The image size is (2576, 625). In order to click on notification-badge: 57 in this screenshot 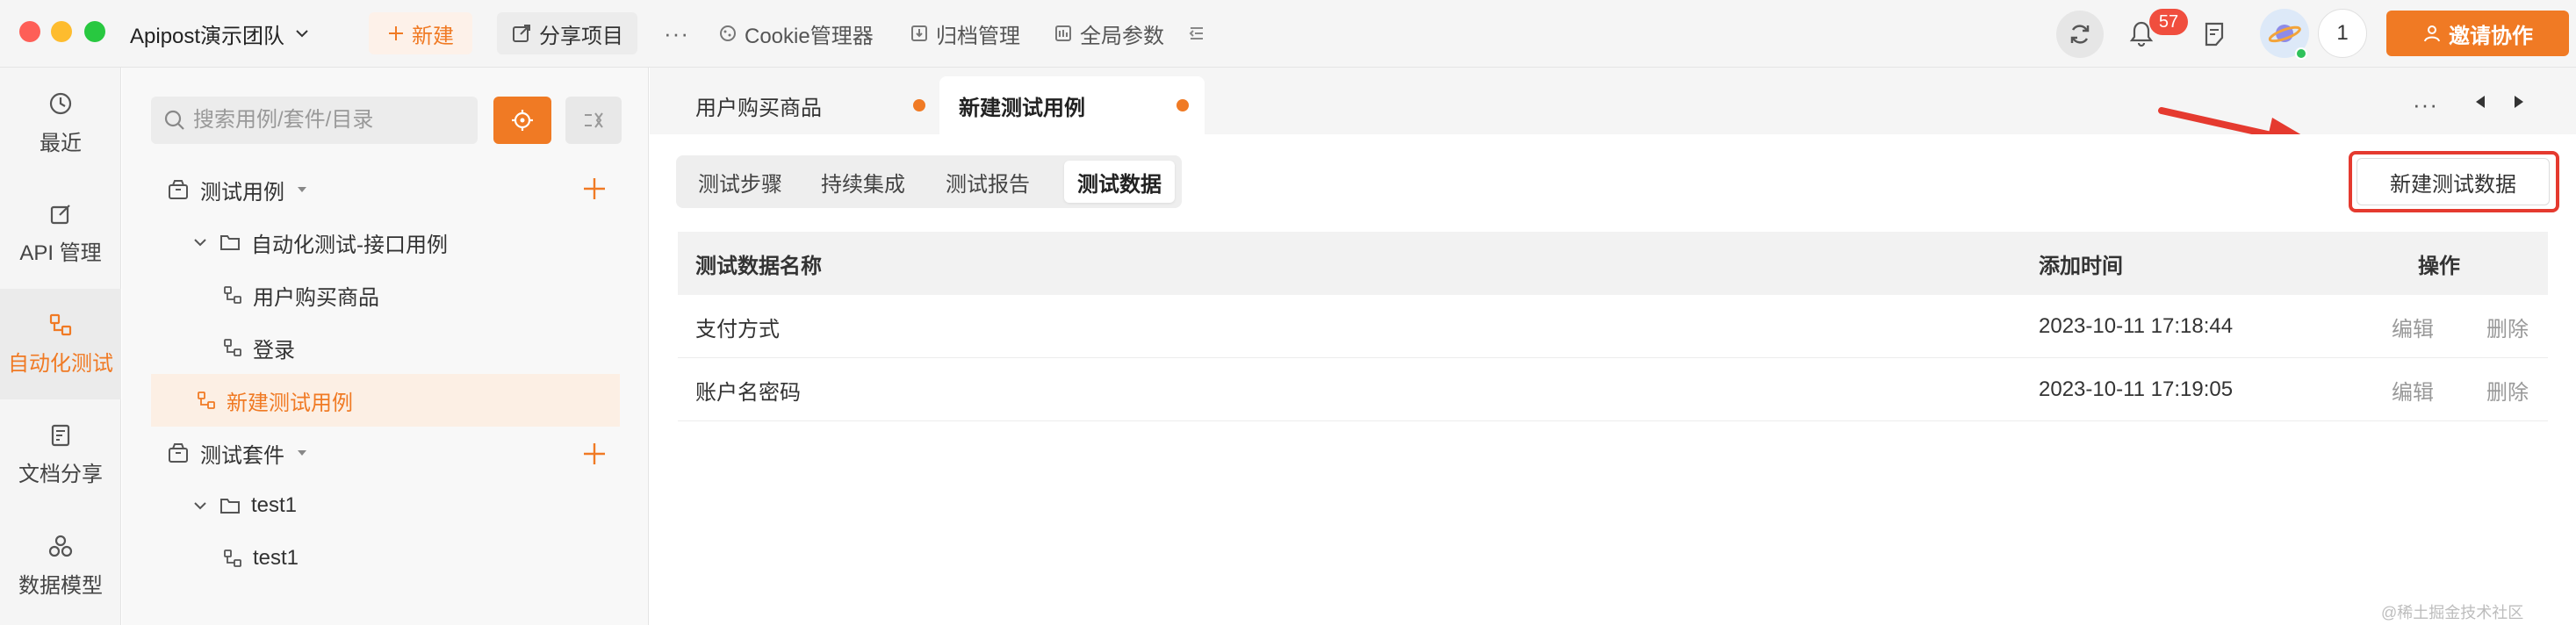, I will do `click(2168, 22)`.